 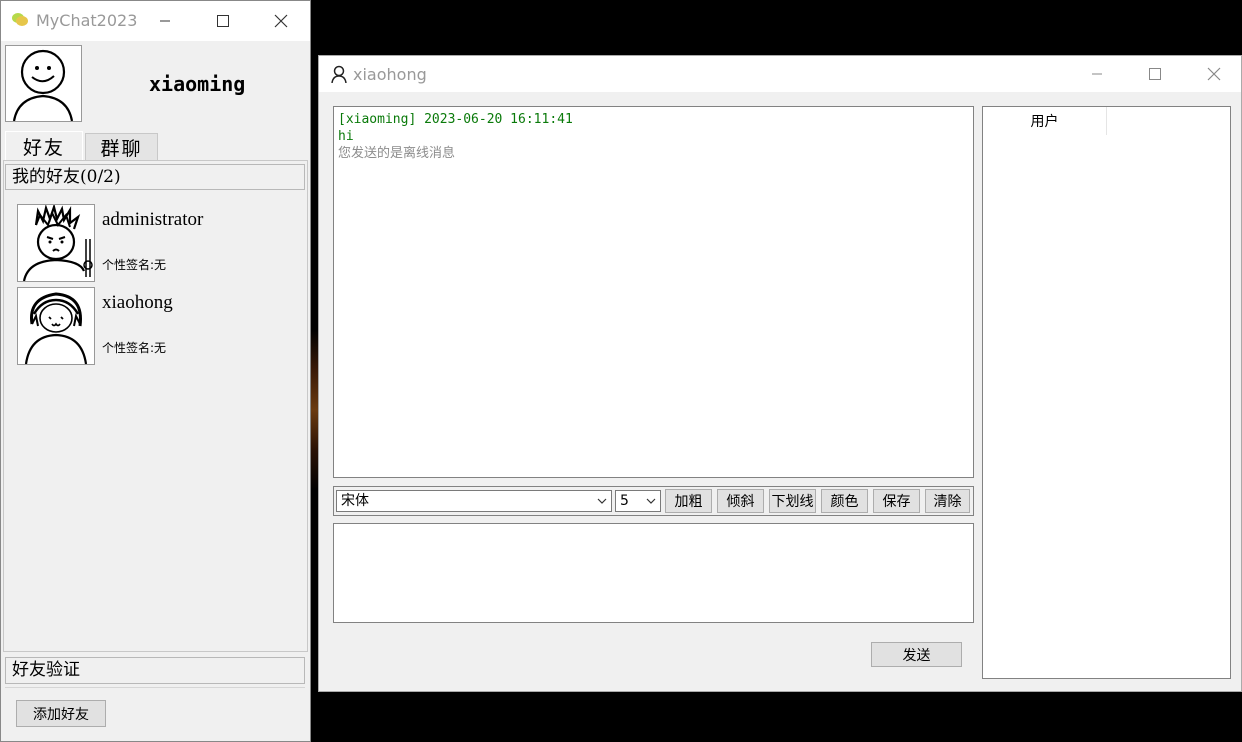 I want to click on app-icon, so click(x=20, y=22).